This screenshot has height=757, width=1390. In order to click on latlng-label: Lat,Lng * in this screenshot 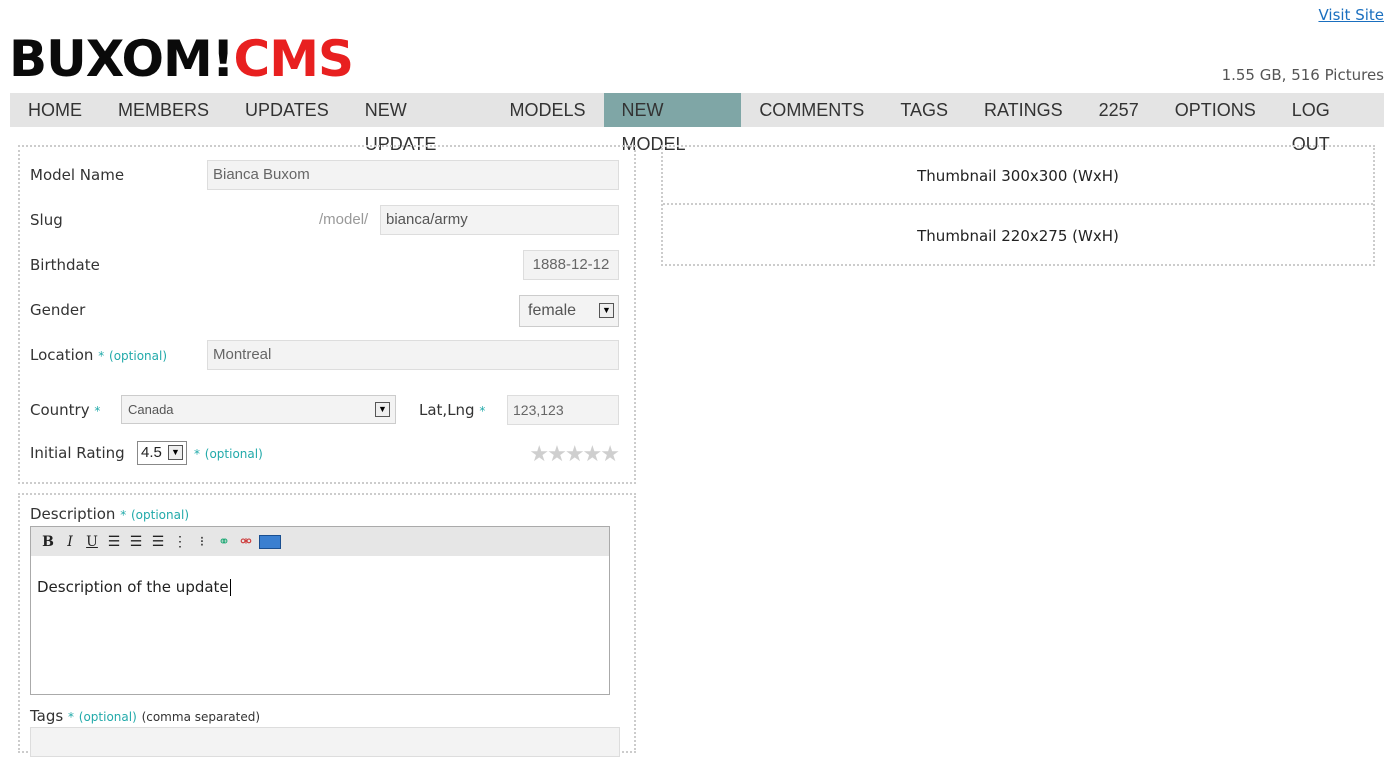, I will do `click(452, 410)`.